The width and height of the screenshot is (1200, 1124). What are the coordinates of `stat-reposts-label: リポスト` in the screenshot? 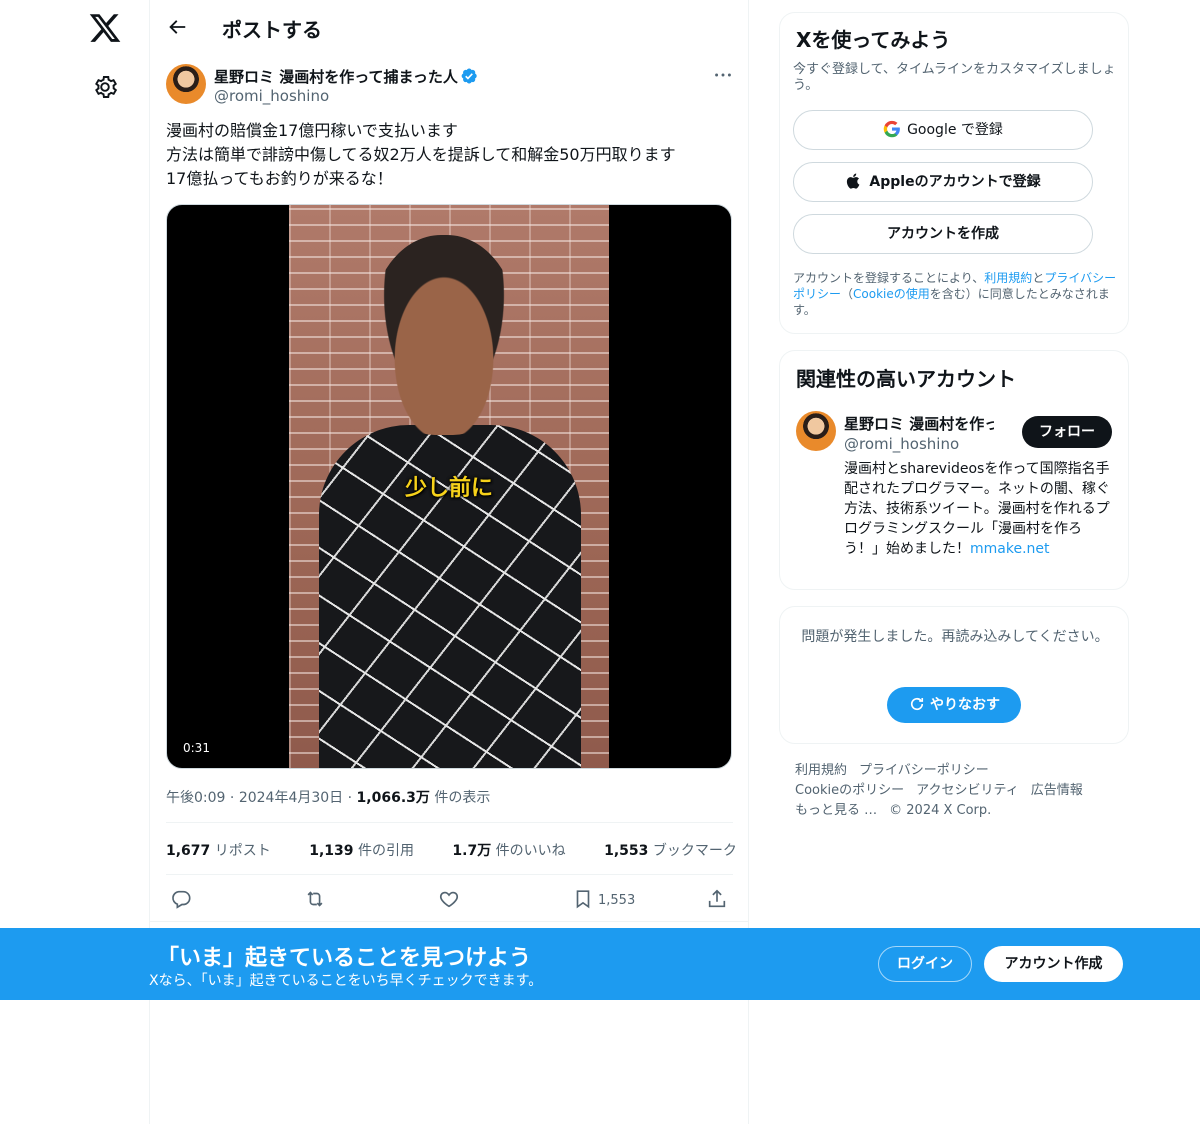 It's located at (240, 851).